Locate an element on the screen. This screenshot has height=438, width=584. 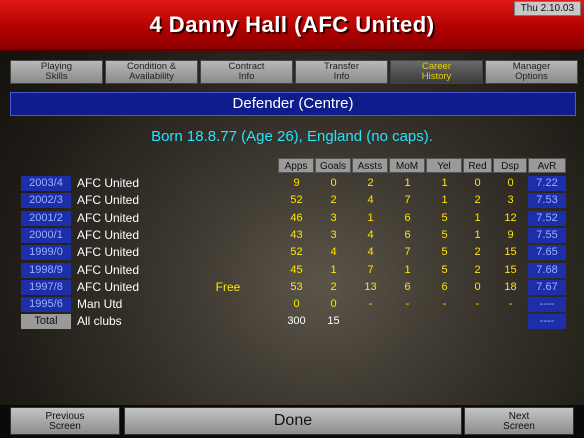
season-cell: 2002/3 is located at coordinates (46, 200).